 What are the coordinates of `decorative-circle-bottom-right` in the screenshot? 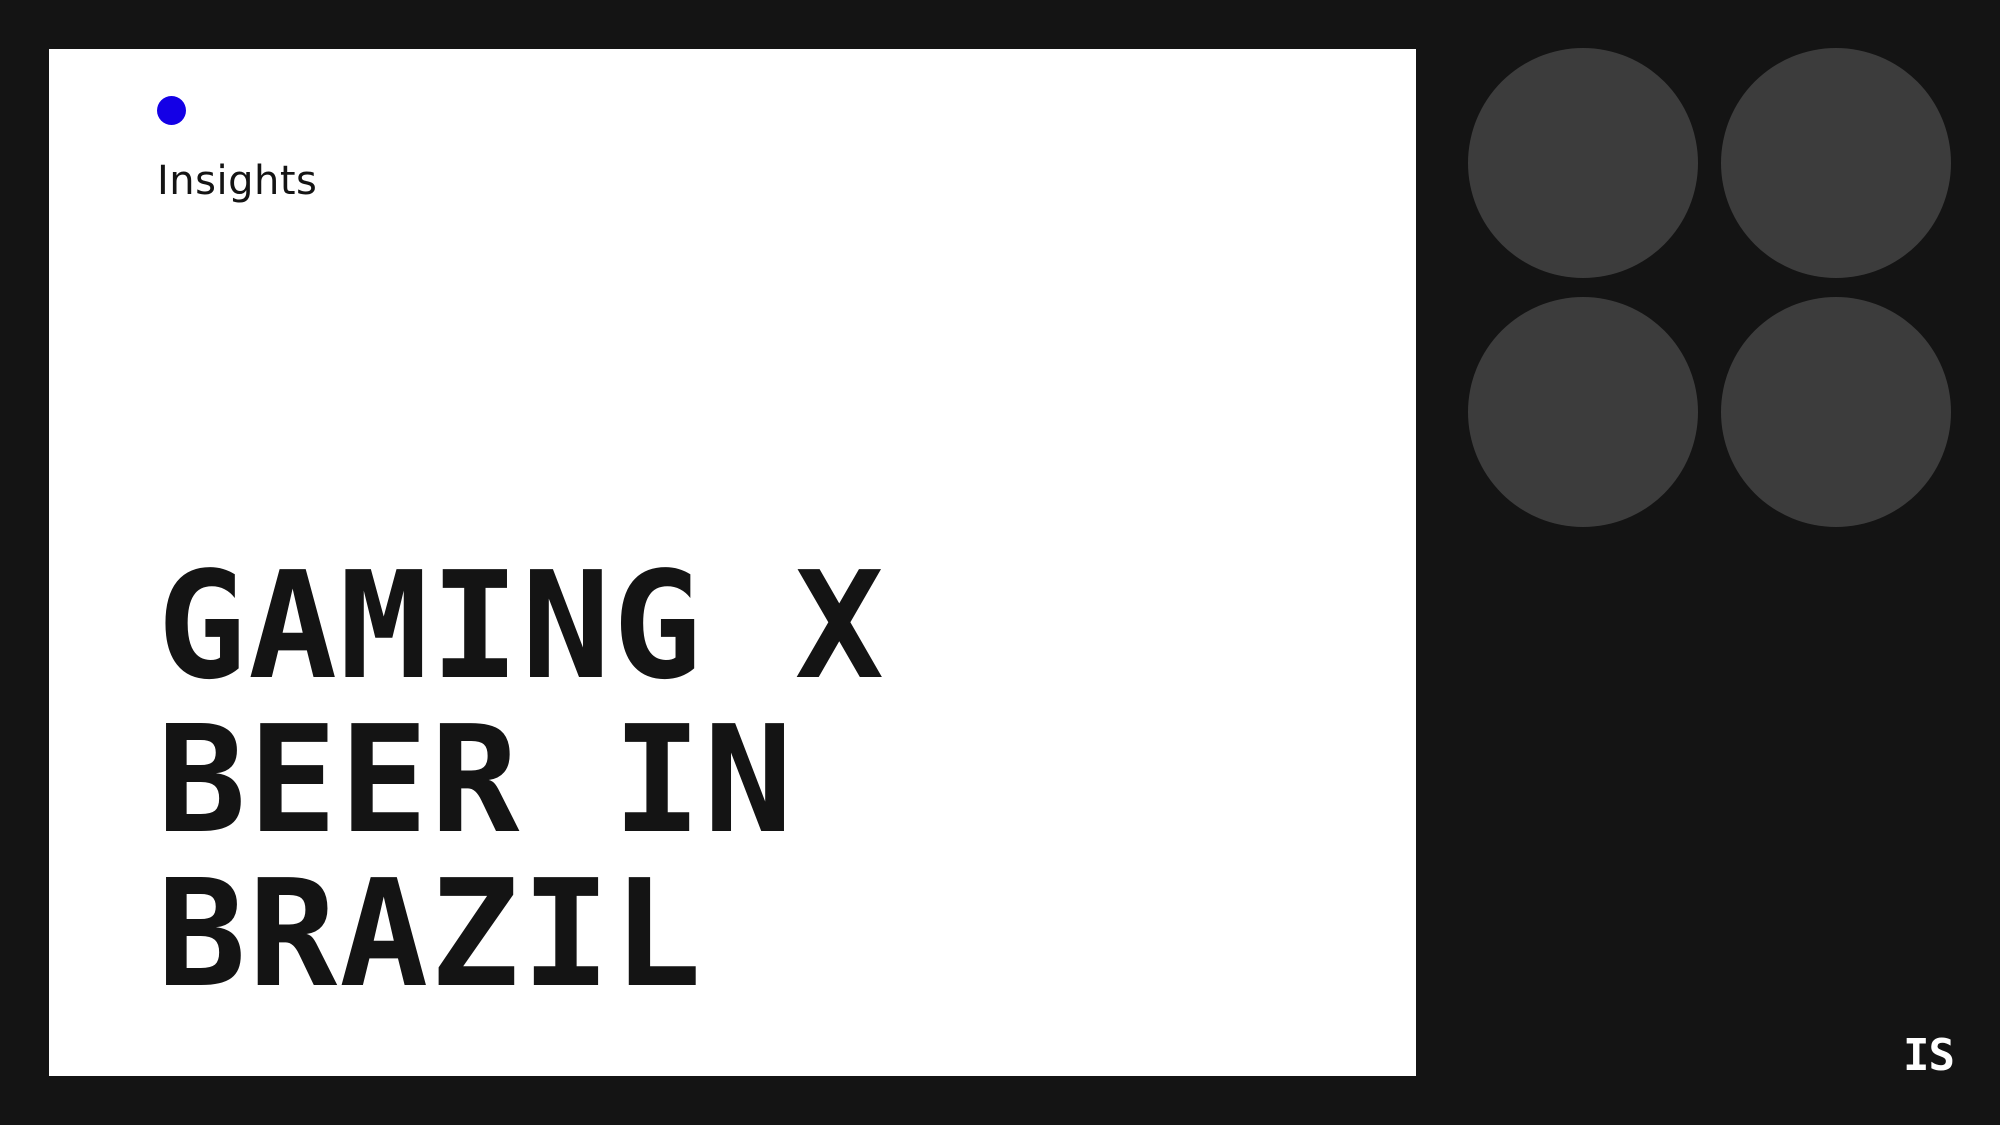 It's located at (1836, 412).